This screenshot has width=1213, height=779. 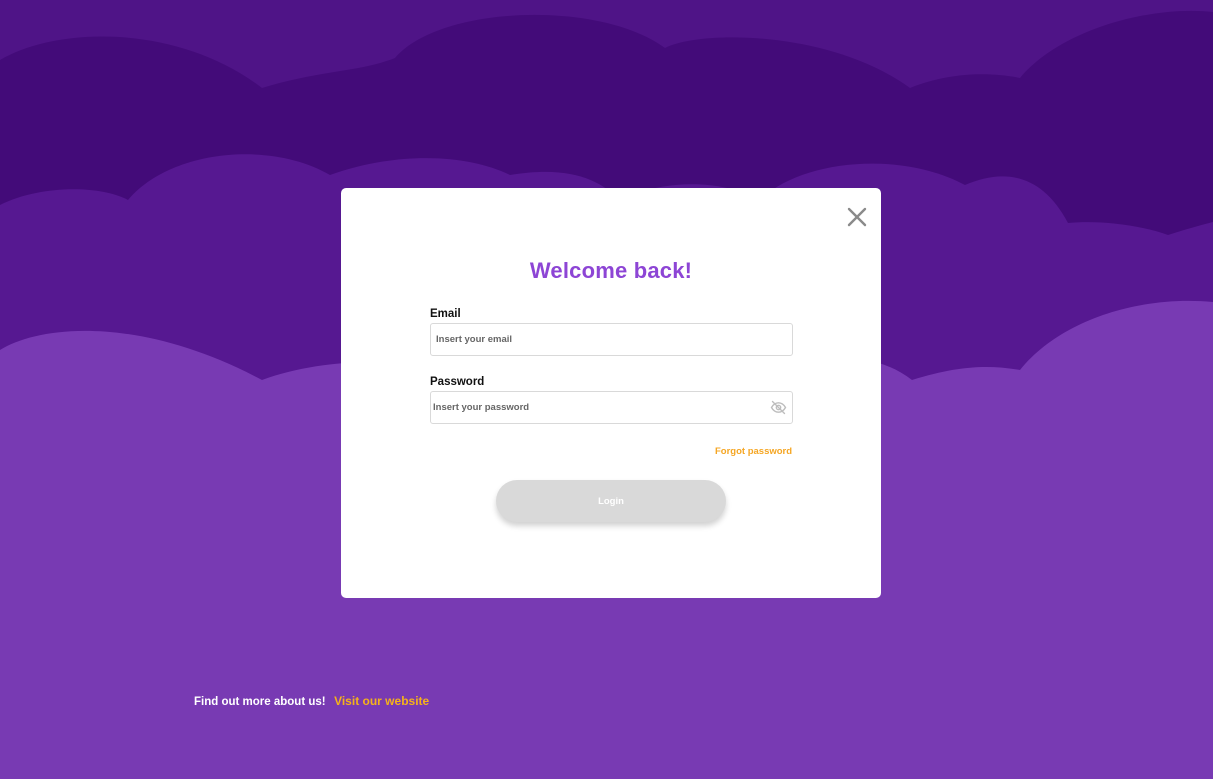 What do you see at coordinates (260, 702) in the screenshot?
I see `footer-lead-text: Find out more about us!` at bounding box center [260, 702].